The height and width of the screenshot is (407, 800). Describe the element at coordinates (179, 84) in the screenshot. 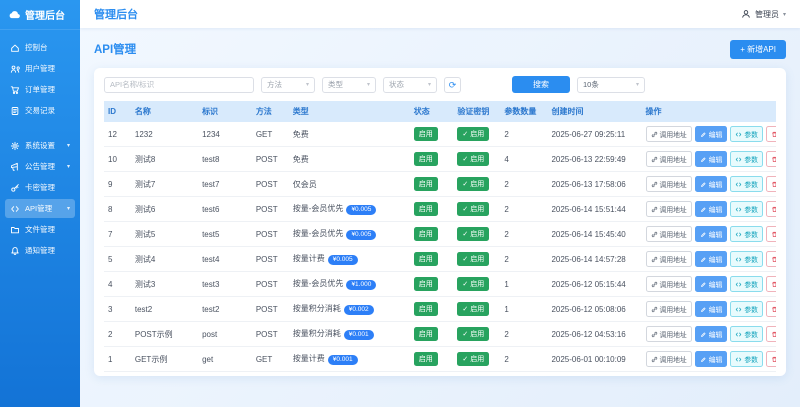

I see `keyword-search-input` at that location.